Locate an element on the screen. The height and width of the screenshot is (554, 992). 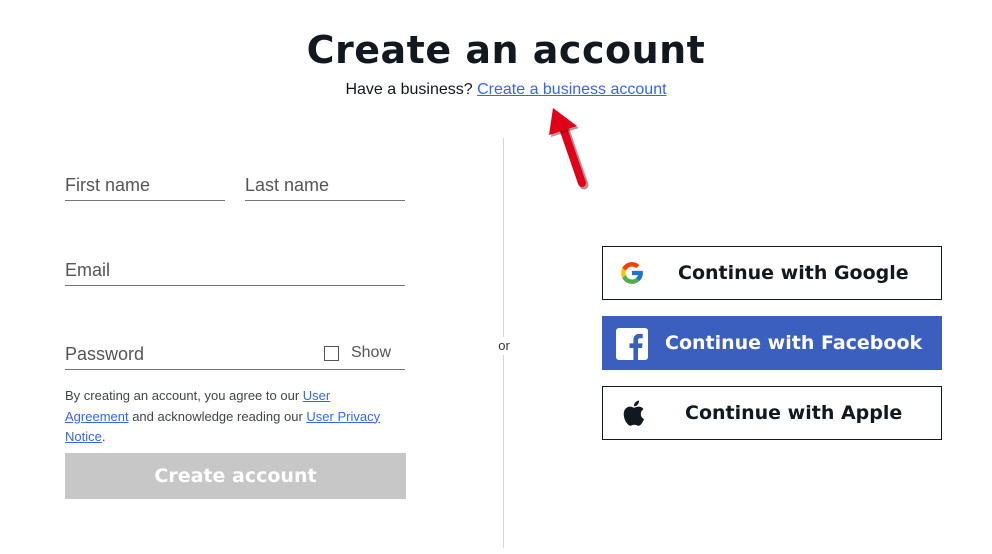
last-name-field is located at coordinates (325, 185).